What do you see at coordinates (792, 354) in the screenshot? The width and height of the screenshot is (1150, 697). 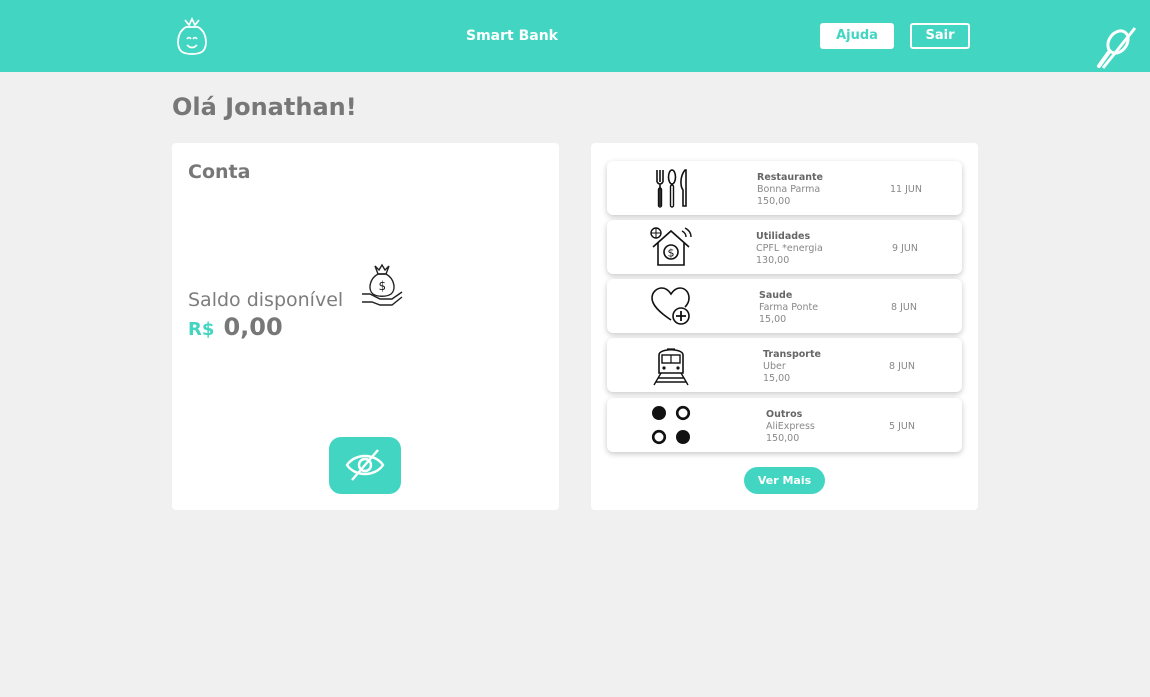 I see `transaction-category: Transporte` at bounding box center [792, 354].